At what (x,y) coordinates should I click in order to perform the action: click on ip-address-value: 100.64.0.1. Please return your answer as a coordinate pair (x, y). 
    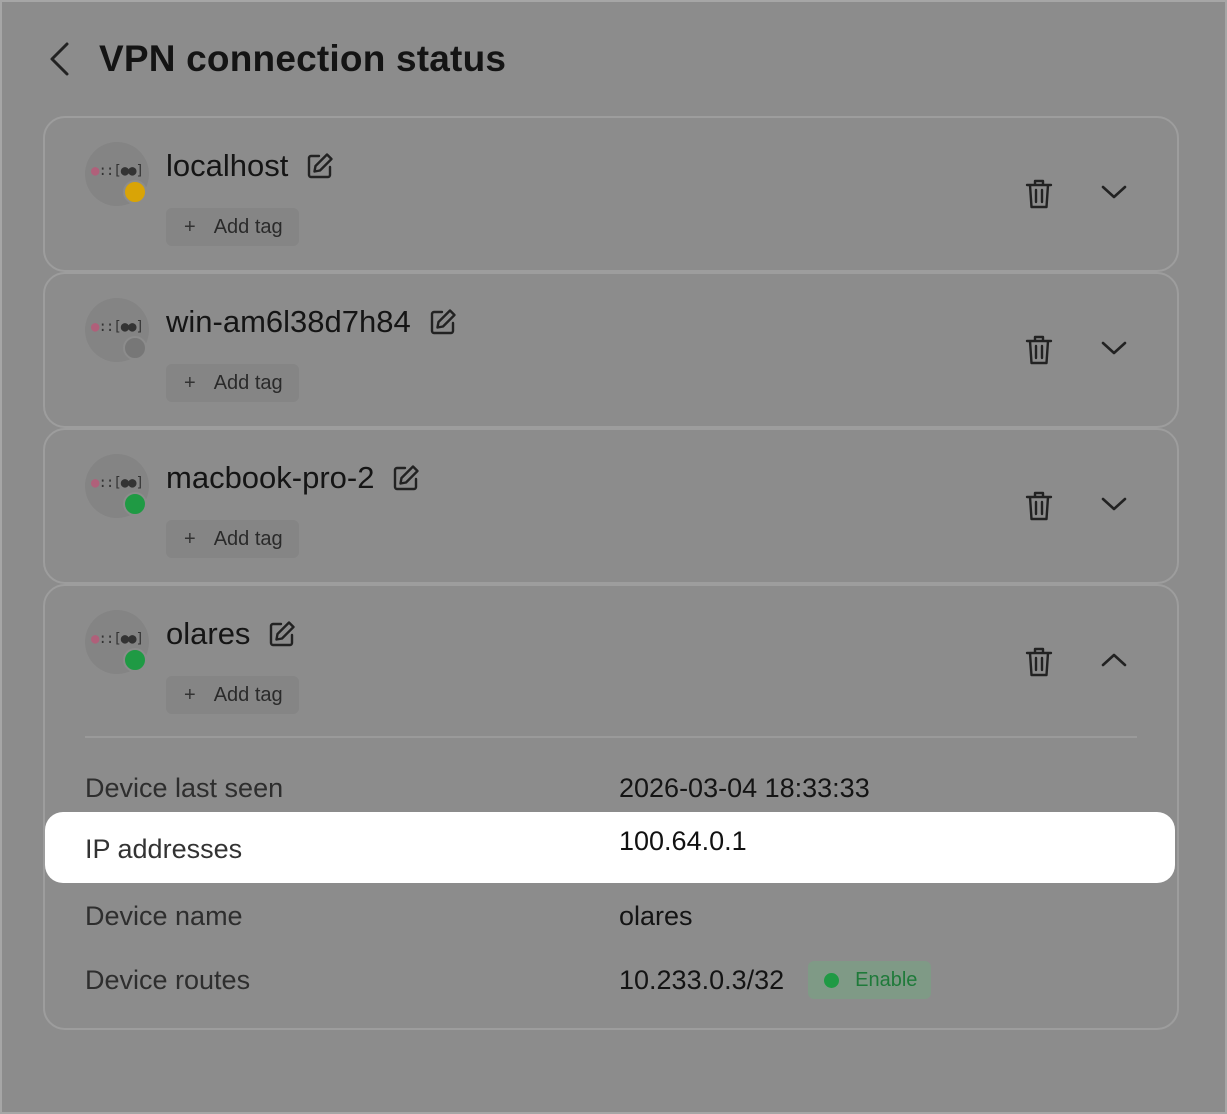
    Looking at the image, I should click on (683, 841).